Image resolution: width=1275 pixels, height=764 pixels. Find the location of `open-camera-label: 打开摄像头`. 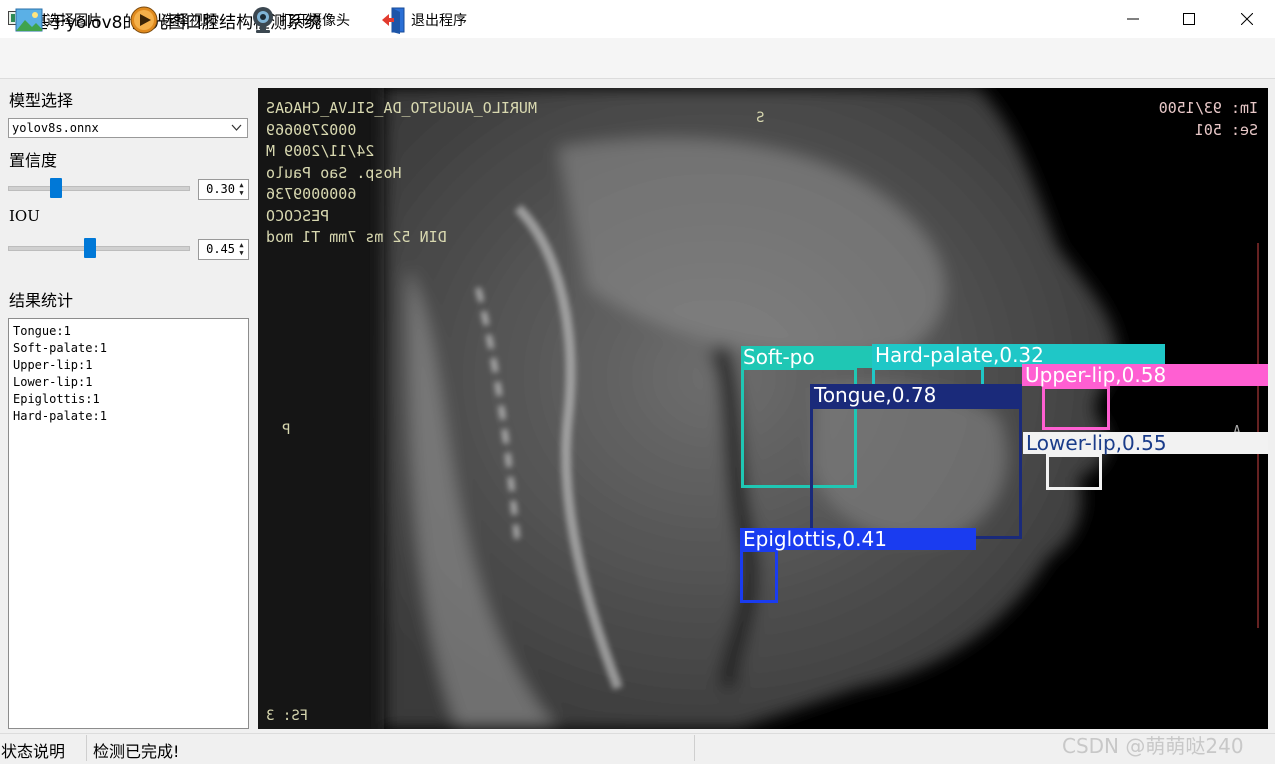

open-camera-label: 打开摄像头 is located at coordinates (315, 21).